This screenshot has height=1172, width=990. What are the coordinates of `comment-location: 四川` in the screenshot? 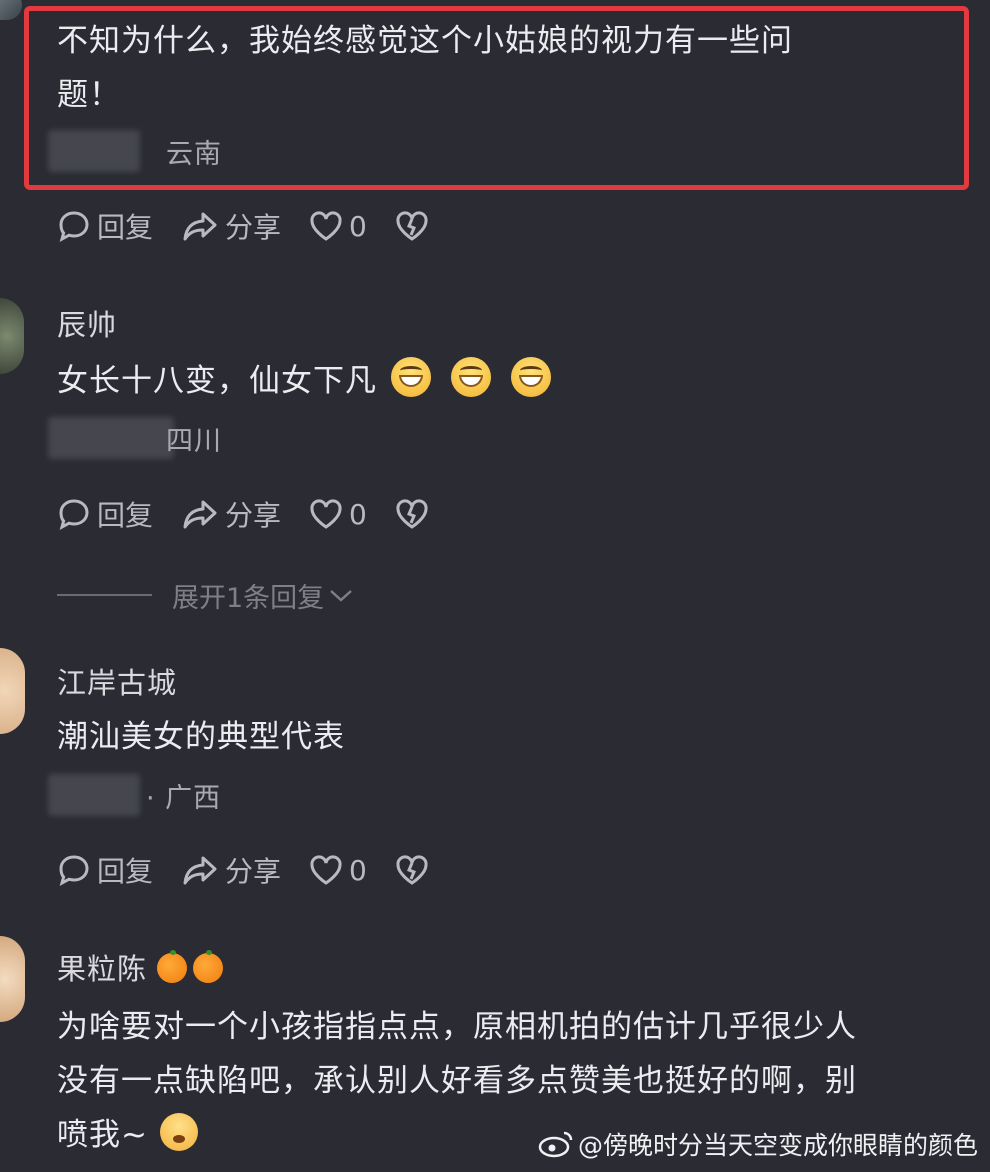 It's located at (194, 441).